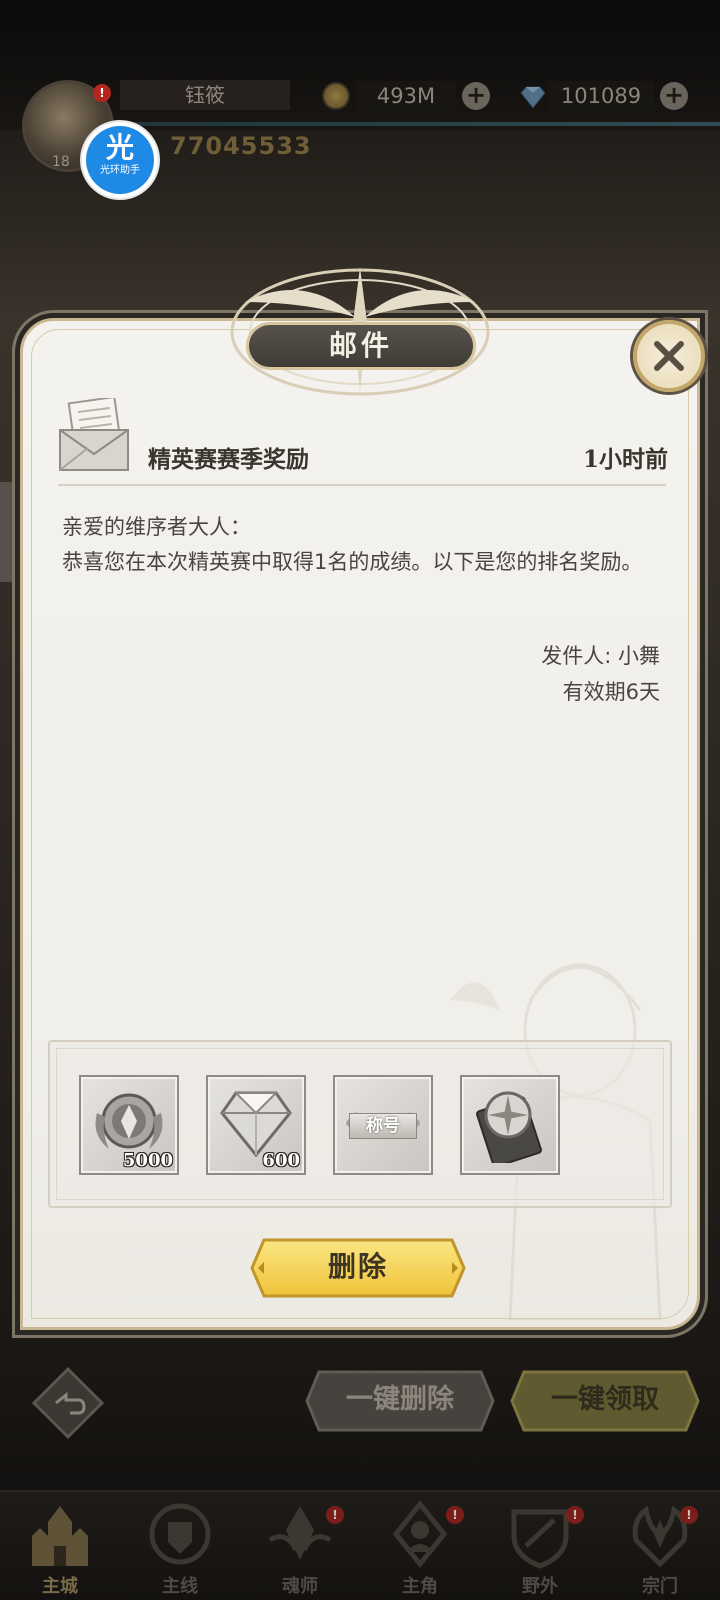 Image resolution: width=720 pixels, height=1600 pixels. I want to click on helper-char: 光, so click(119, 147).